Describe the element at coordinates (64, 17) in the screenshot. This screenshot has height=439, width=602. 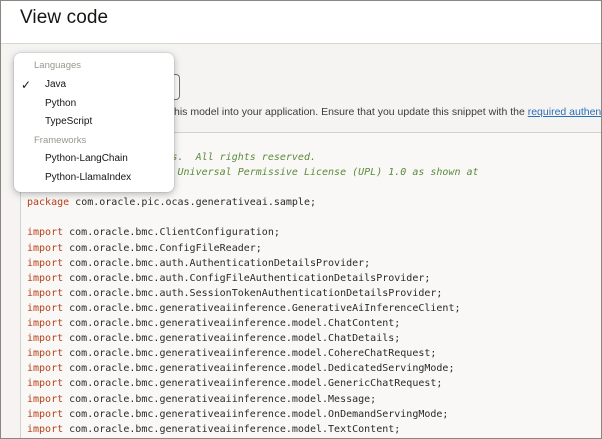
I see `panel-title: View code` at that location.